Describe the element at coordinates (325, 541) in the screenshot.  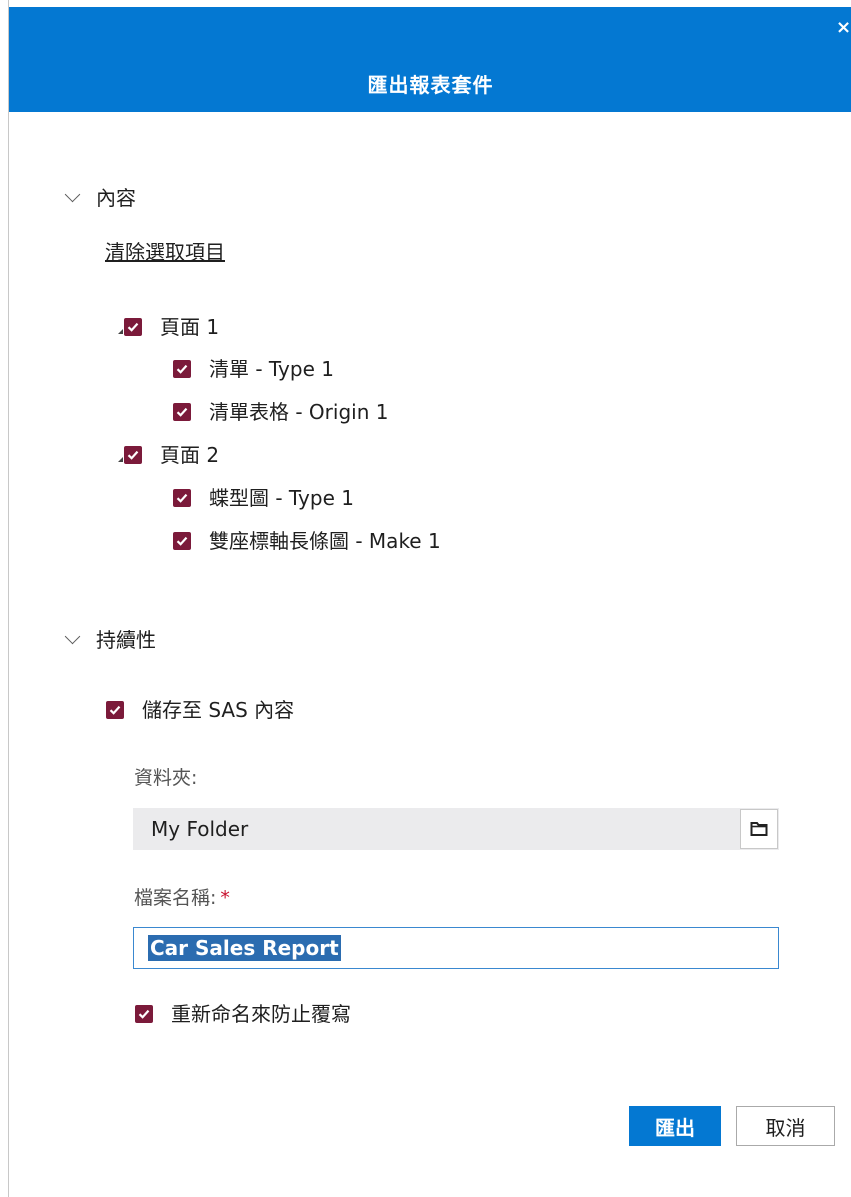
I see `tree-item-label: 雙座標軸長條圖 - Make 1` at that location.